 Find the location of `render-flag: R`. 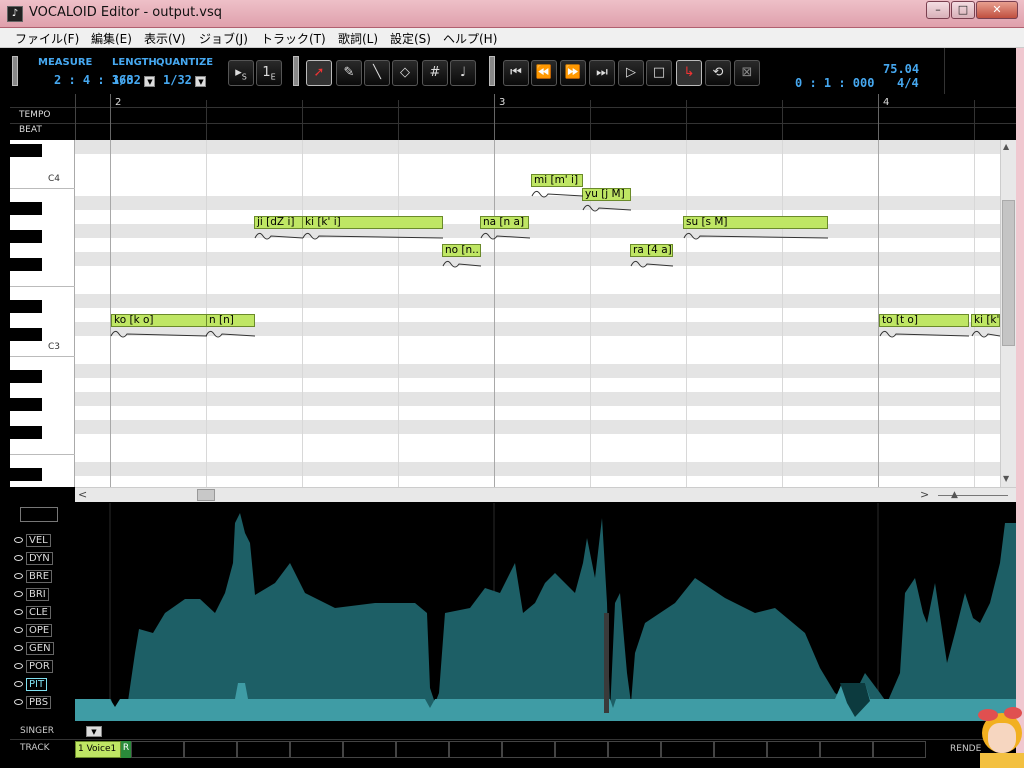

render-flag: R is located at coordinates (126, 749).